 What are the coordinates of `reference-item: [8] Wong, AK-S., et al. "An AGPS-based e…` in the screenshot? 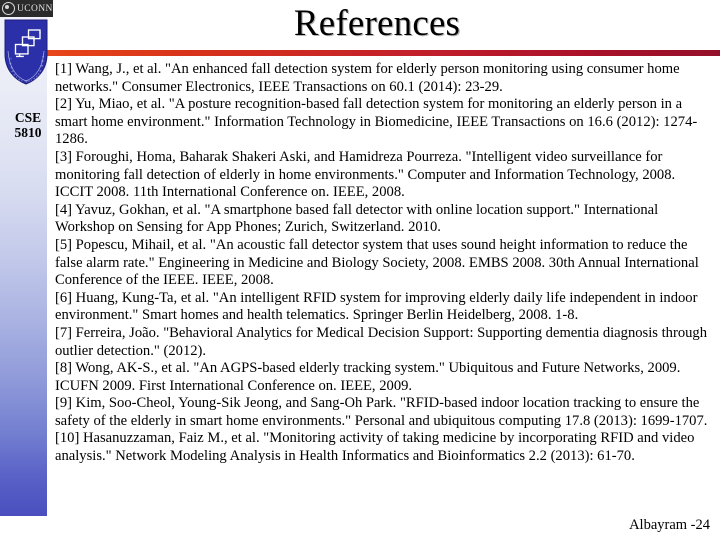 It's located at (368, 377).